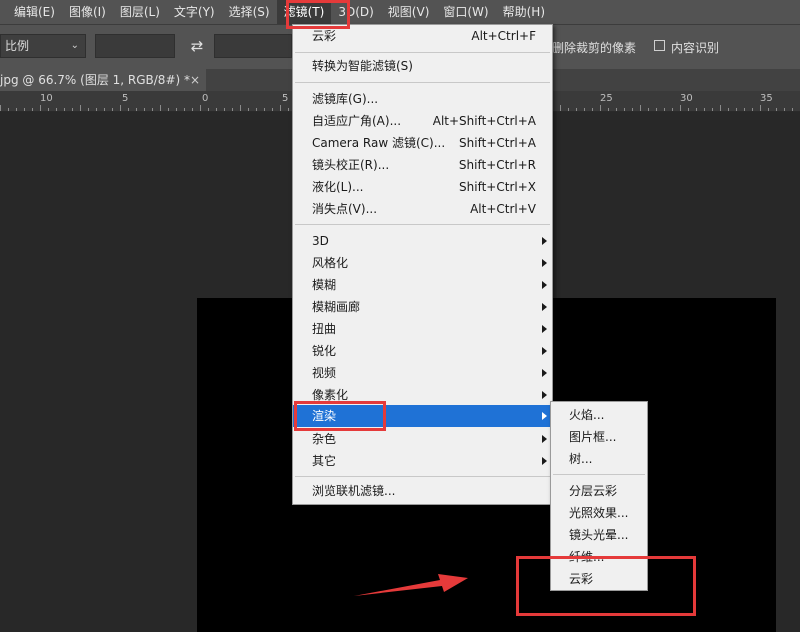 The height and width of the screenshot is (632, 800). Describe the element at coordinates (194, 12) in the screenshot. I see `menu-type: 文字(Y)` at that location.